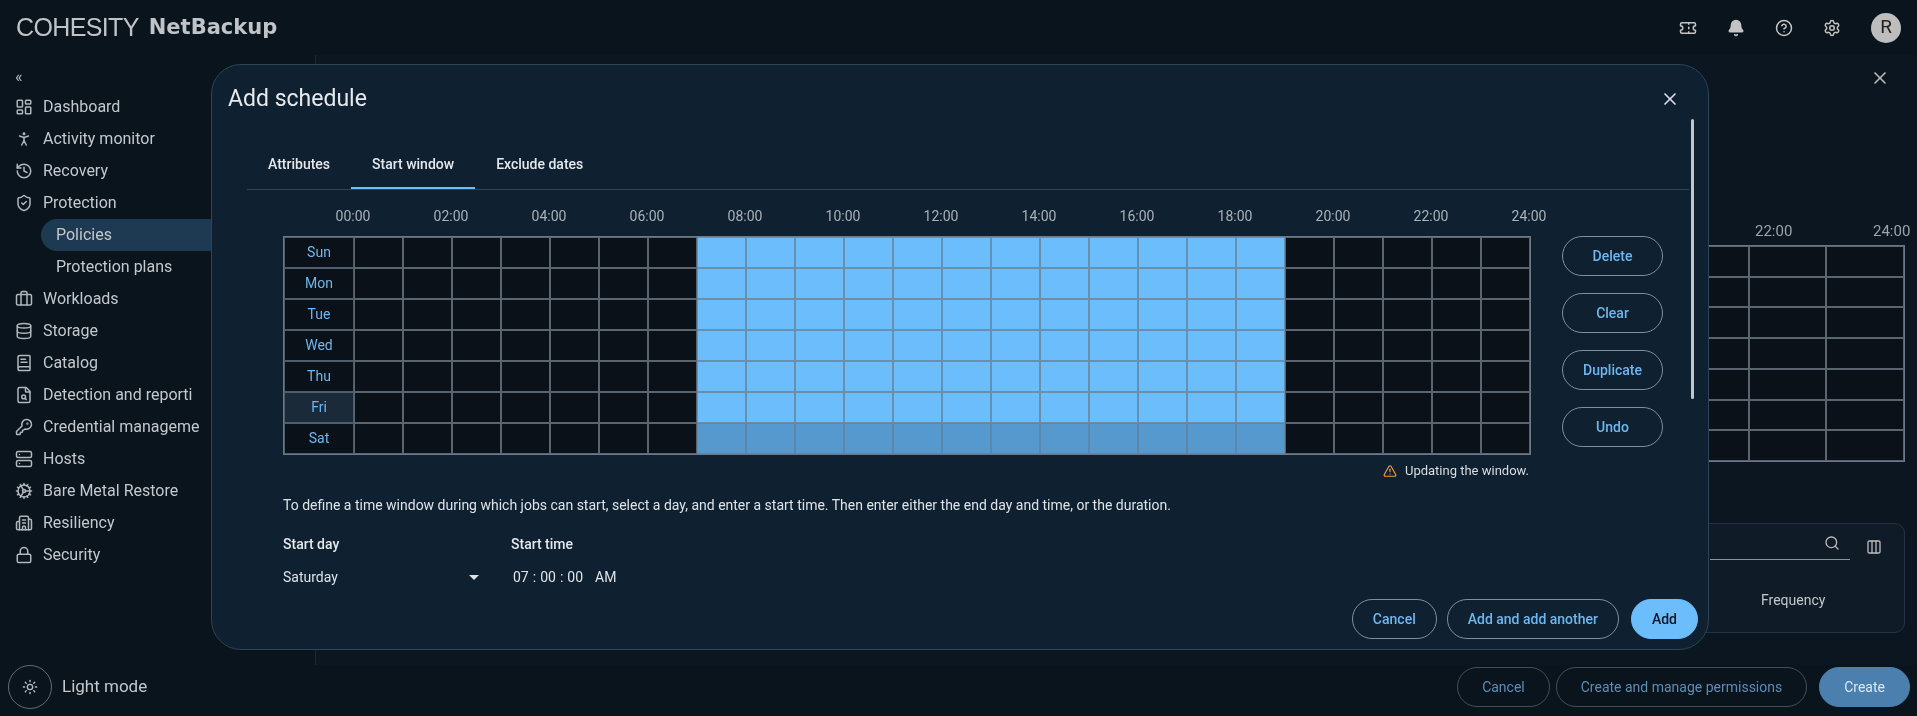 This screenshot has width=1917, height=716. What do you see at coordinates (137, 395) in the screenshot?
I see `nav-item: Detection and reporti` at bounding box center [137, 395].